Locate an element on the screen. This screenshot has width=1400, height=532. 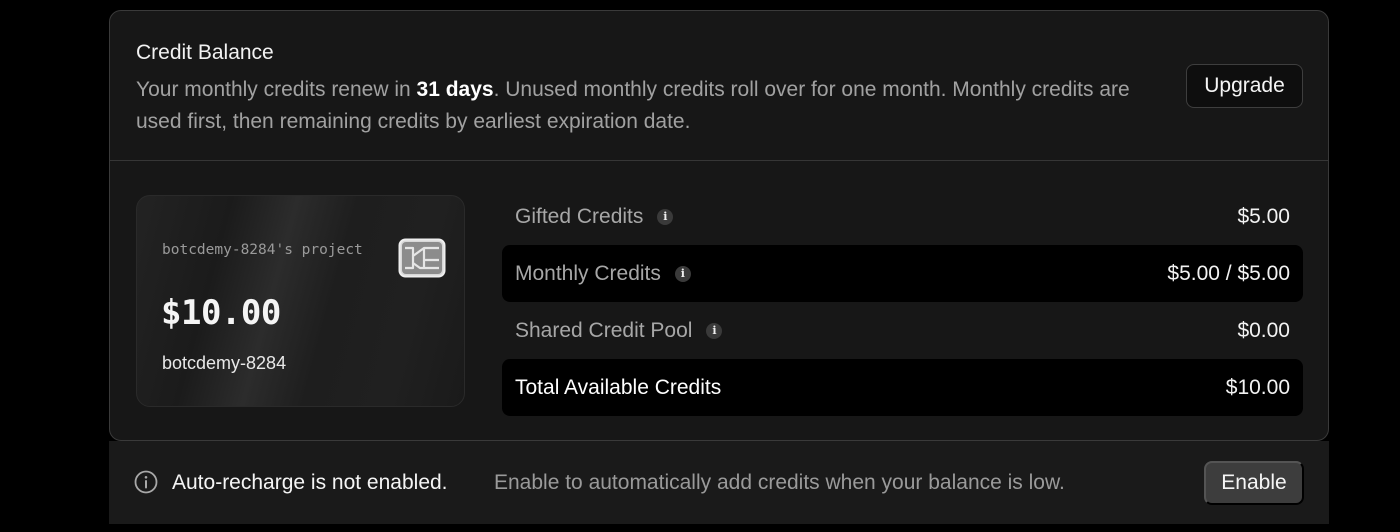
credits-row-shared-pool: Shared Credit Pool i $0.00 is located at coordinates (902, 330).